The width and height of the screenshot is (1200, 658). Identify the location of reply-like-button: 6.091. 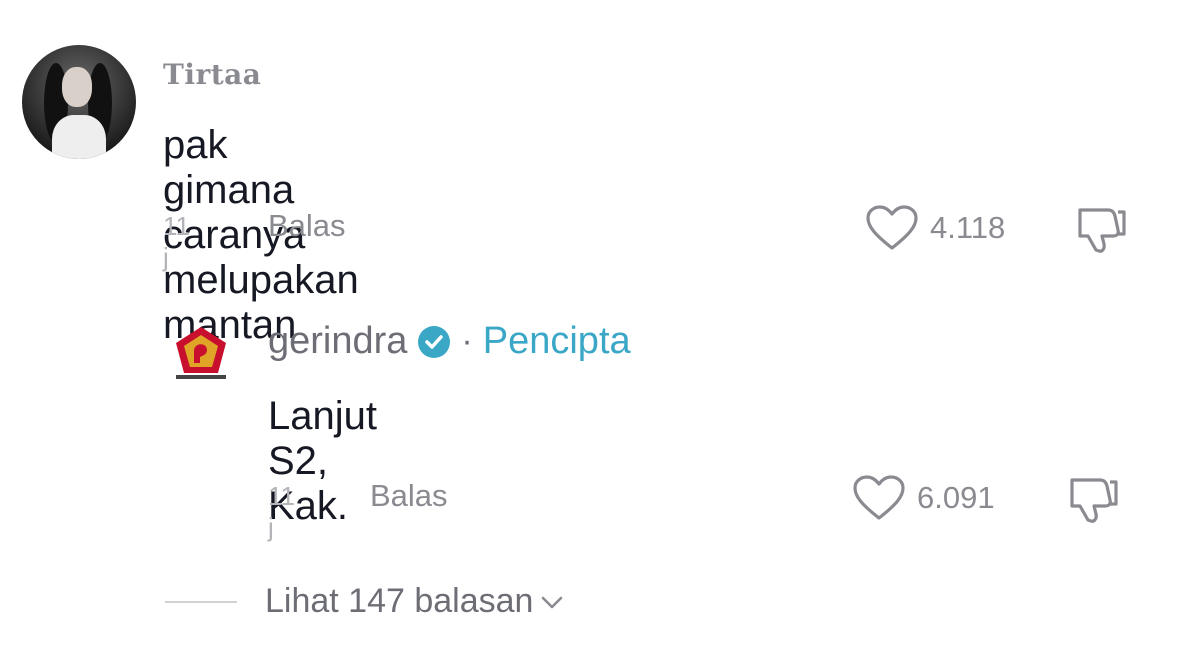
(923, 498).